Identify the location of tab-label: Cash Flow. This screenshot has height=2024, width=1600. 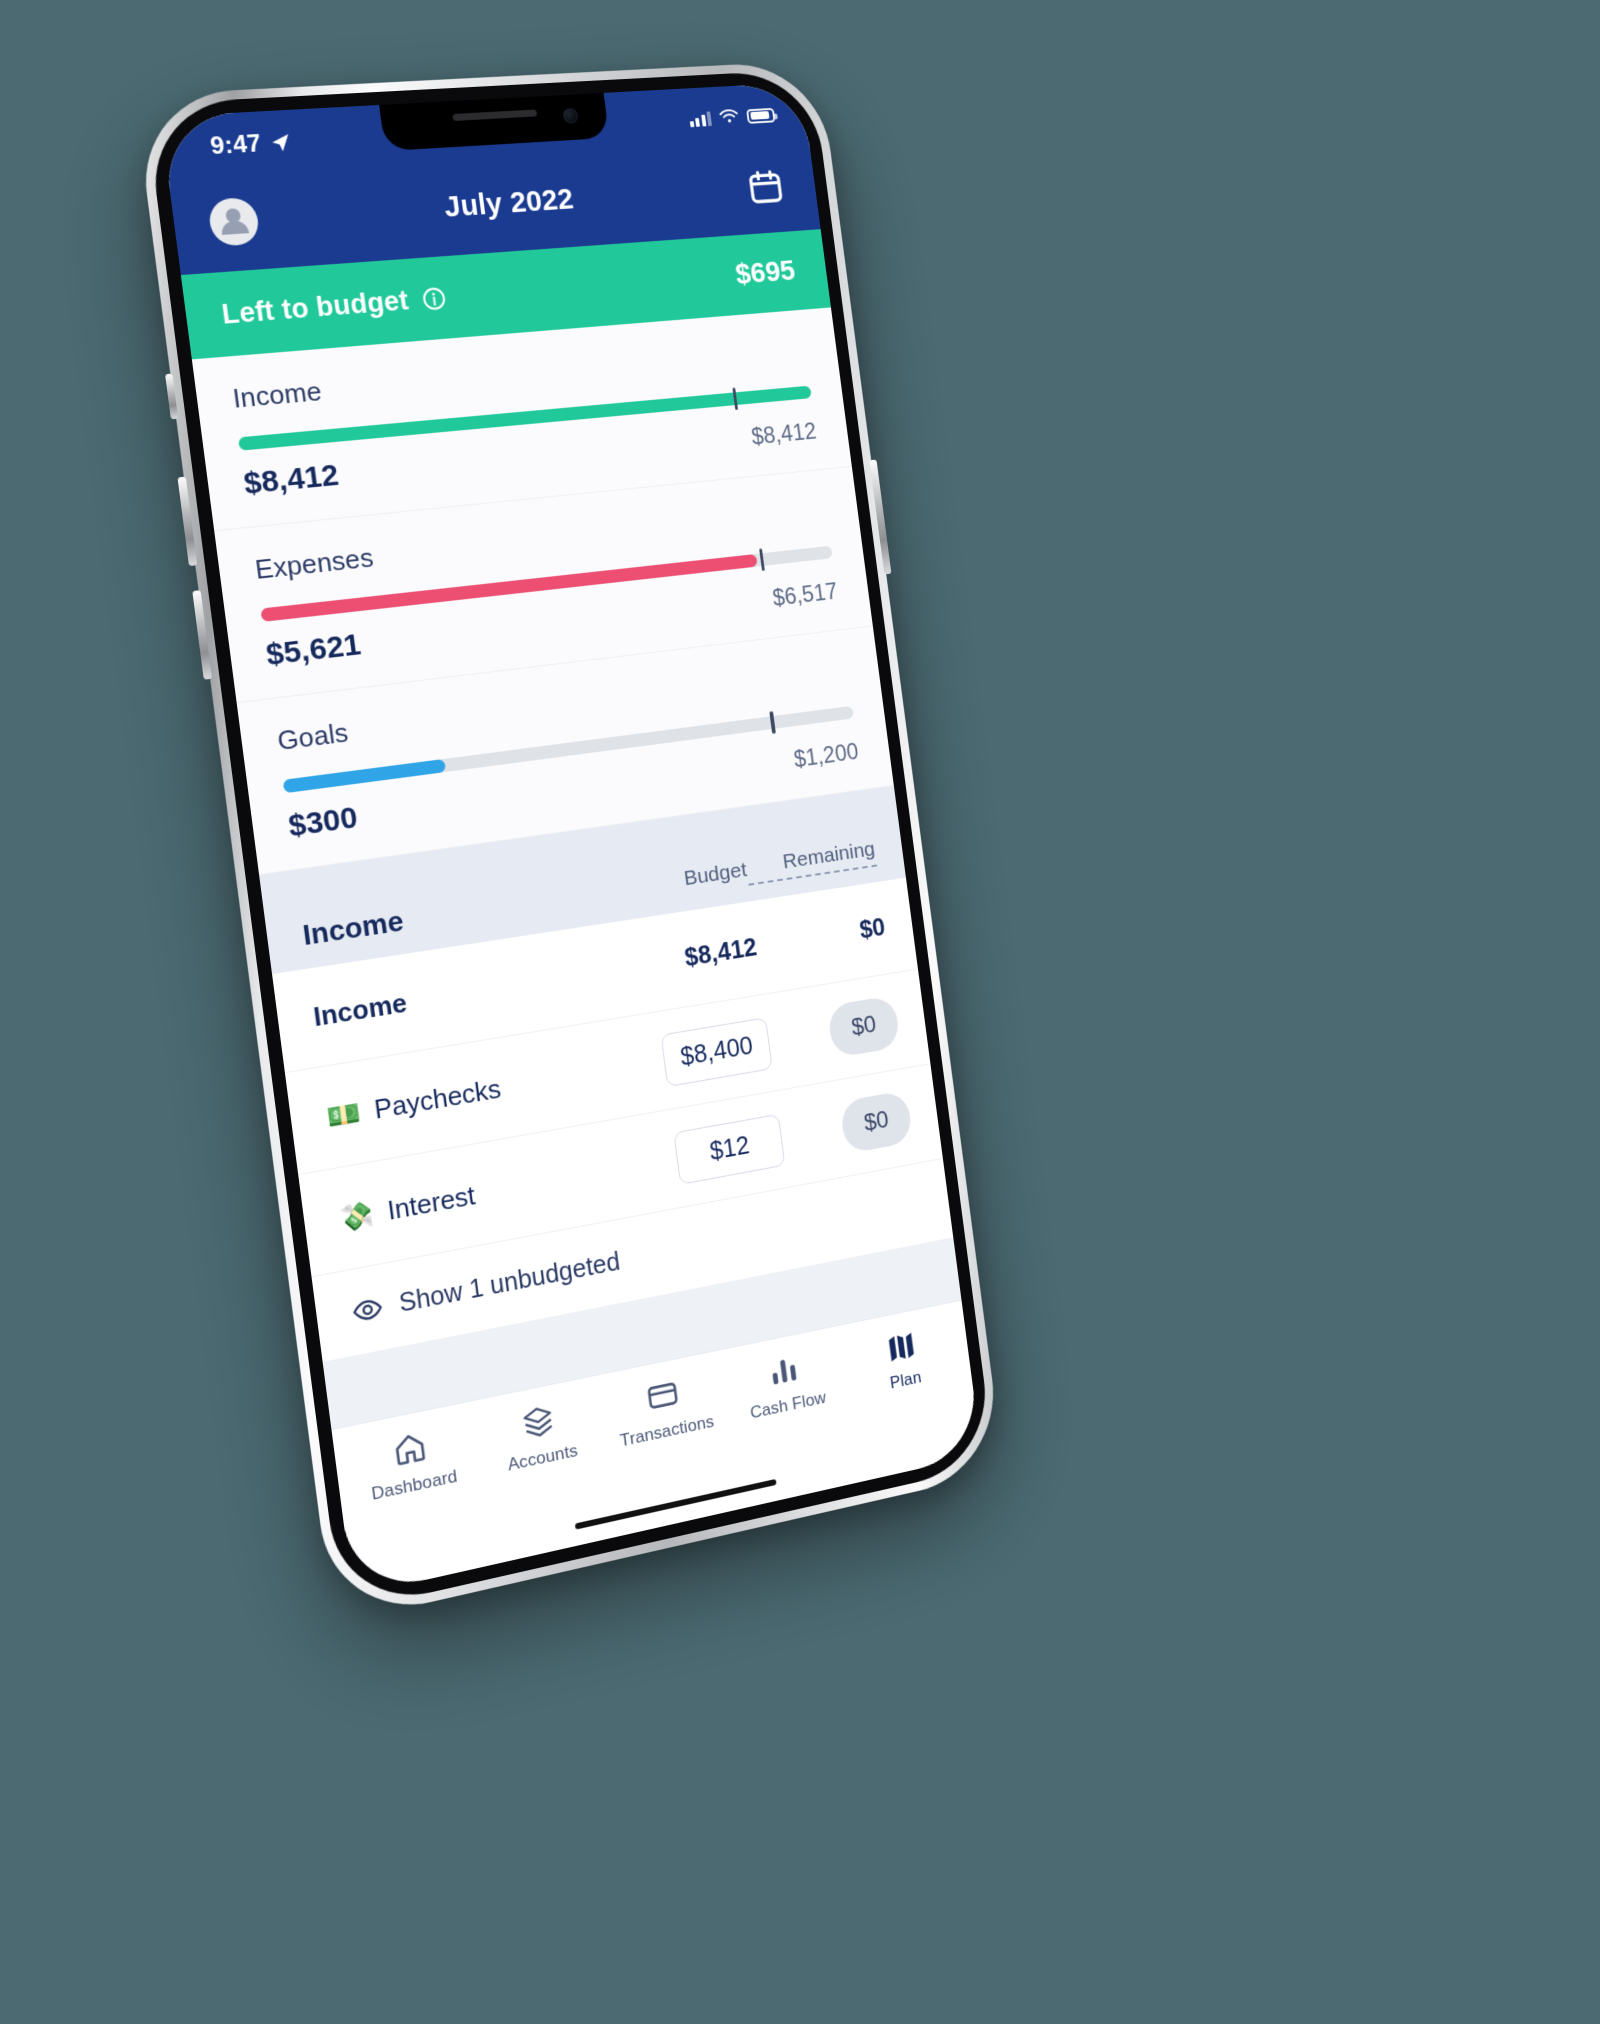
(788, 1405).